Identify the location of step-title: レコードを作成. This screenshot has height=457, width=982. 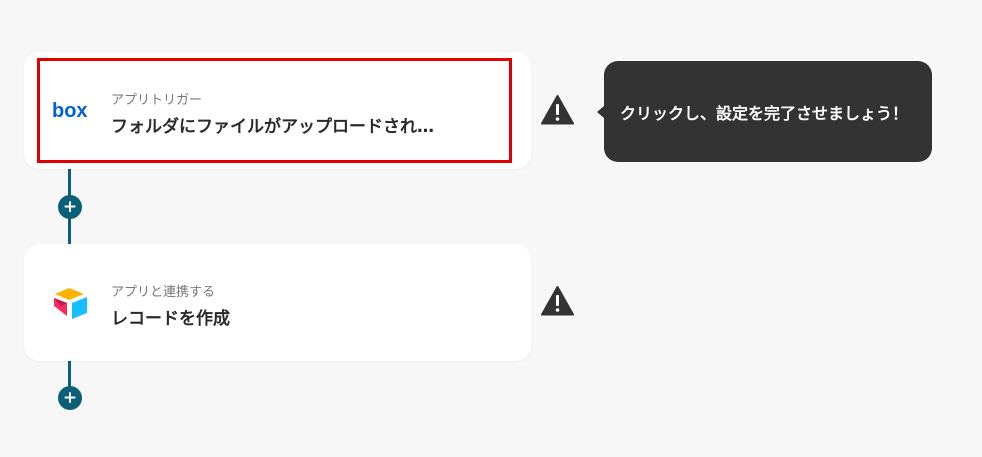
(170, 319).